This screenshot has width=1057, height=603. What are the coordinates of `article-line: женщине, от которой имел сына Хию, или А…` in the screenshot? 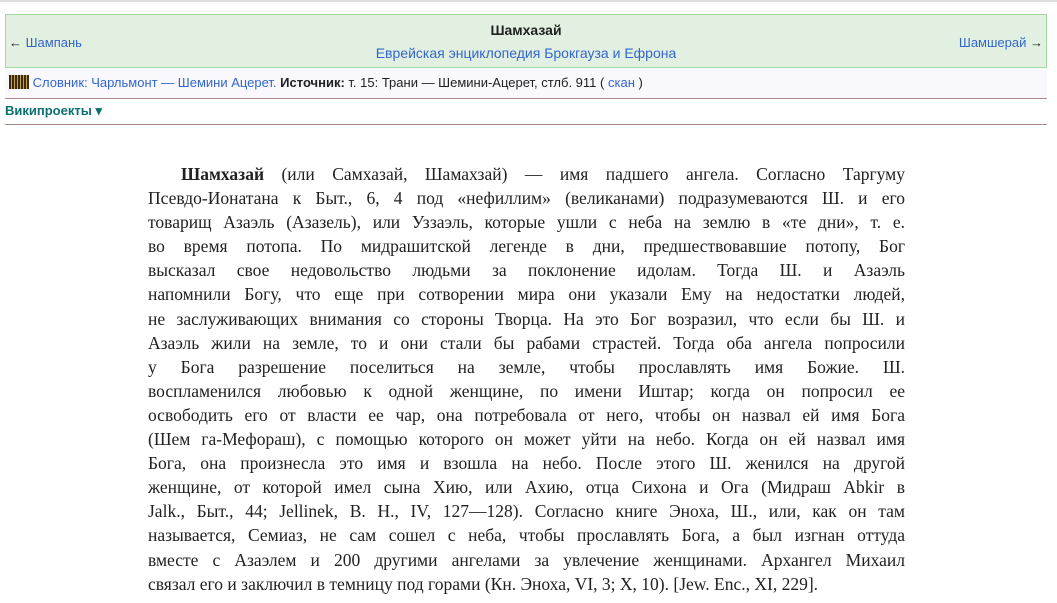 It's located at (526, 487).